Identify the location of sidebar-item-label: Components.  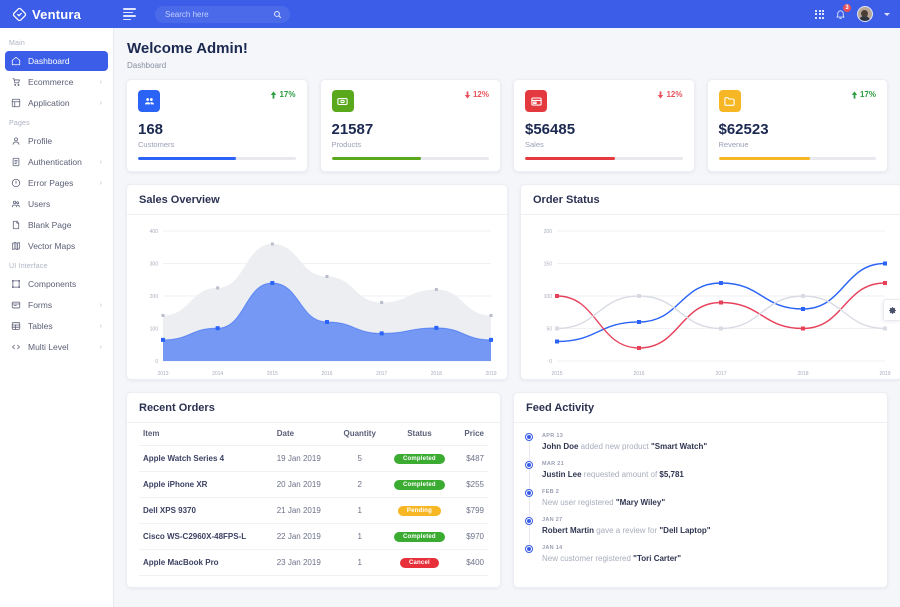
(52, 284).